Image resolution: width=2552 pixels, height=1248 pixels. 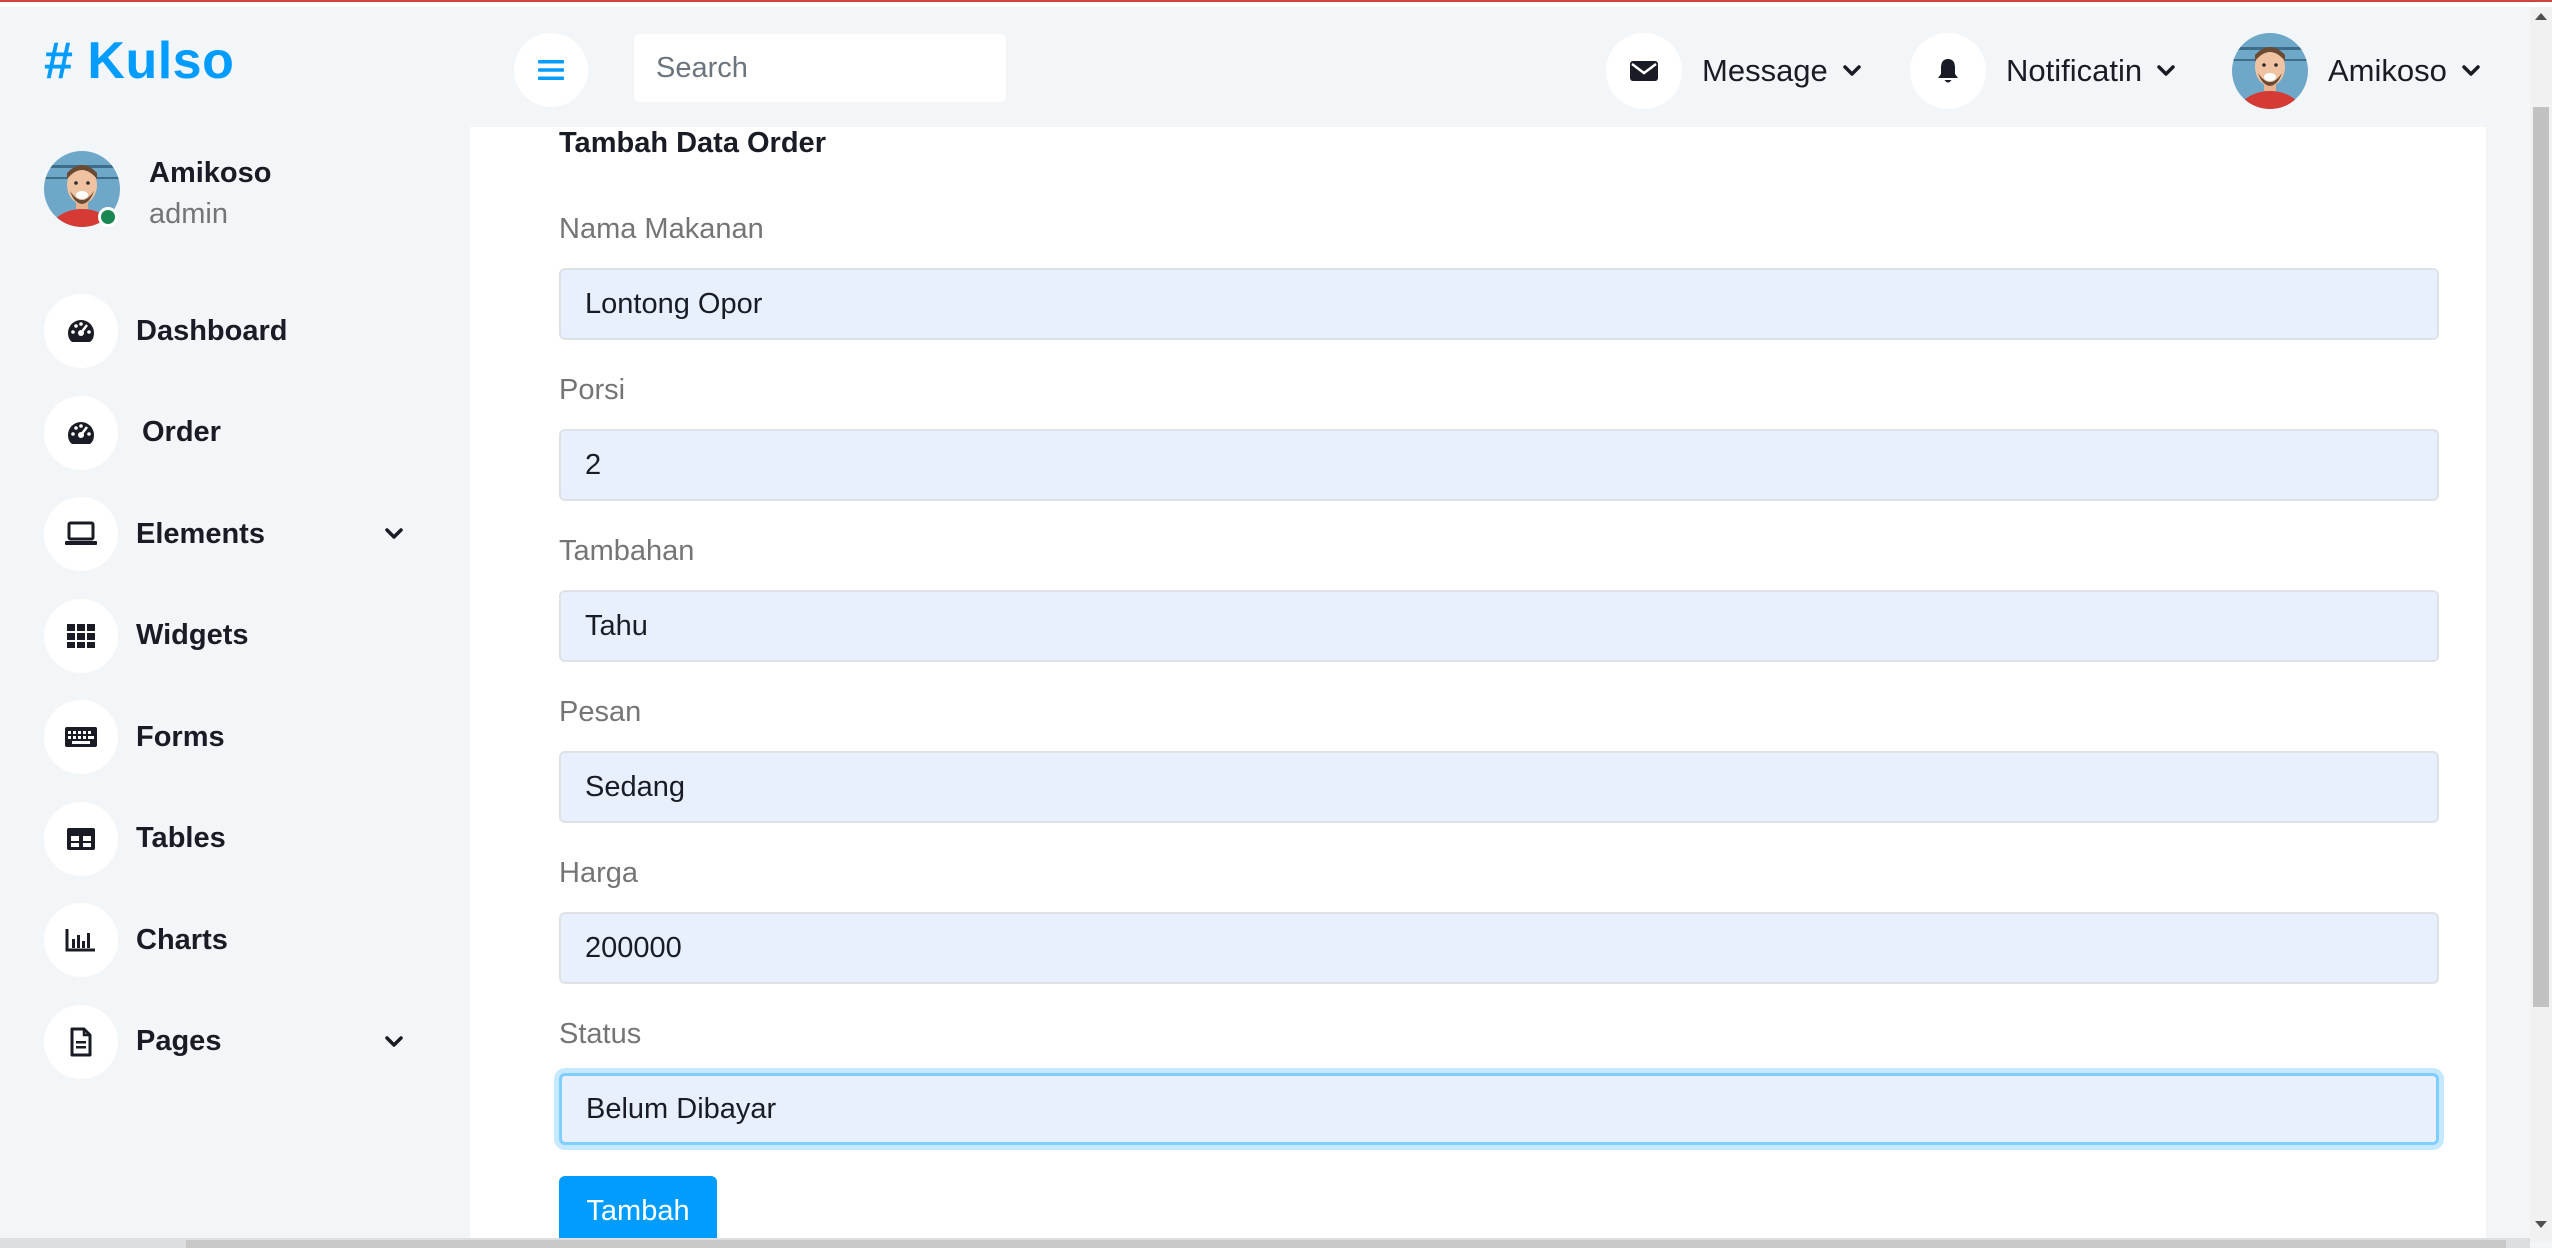 I want to click on horizontal-scrollbar-thumb, so click(x=1346, y=1244).